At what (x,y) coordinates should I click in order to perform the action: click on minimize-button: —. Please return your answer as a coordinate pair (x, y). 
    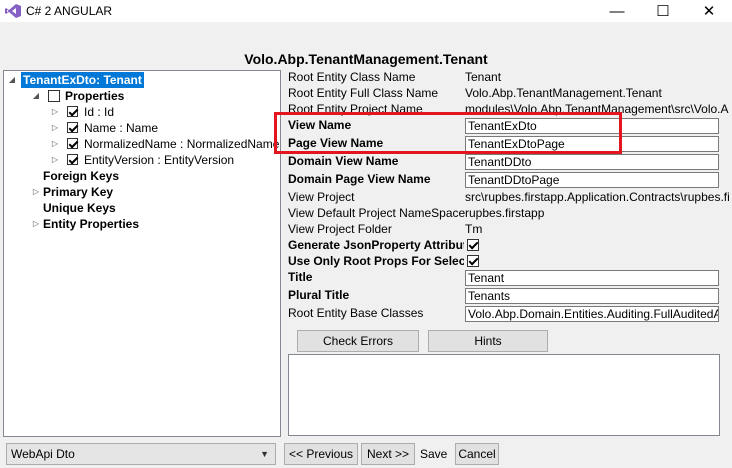
    Looking at the image, I should click on (617, 11).